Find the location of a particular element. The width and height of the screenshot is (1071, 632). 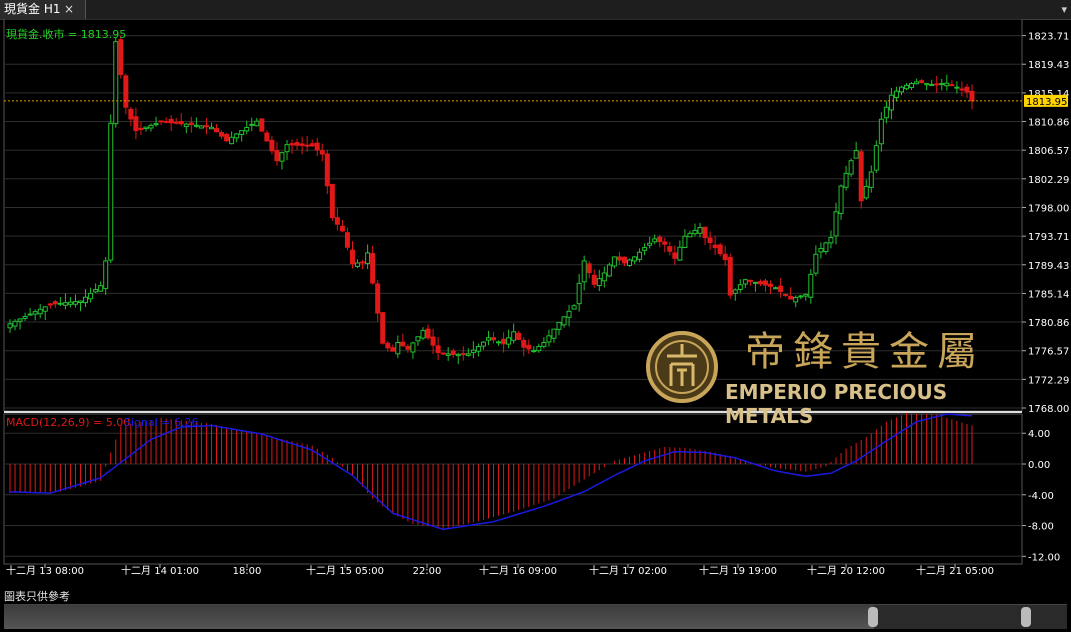

scroll-right-handle is located at coordinates (1026, 617).